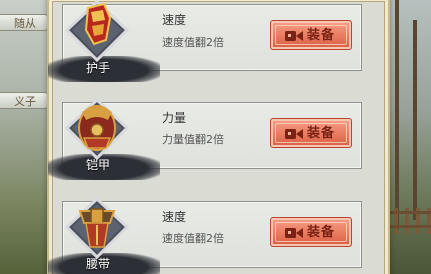  What do you see at coordinates (193, 139) in the screenshot?
I see `attribute-description: 力量值翻2倍` at bounding box center [193, 139].